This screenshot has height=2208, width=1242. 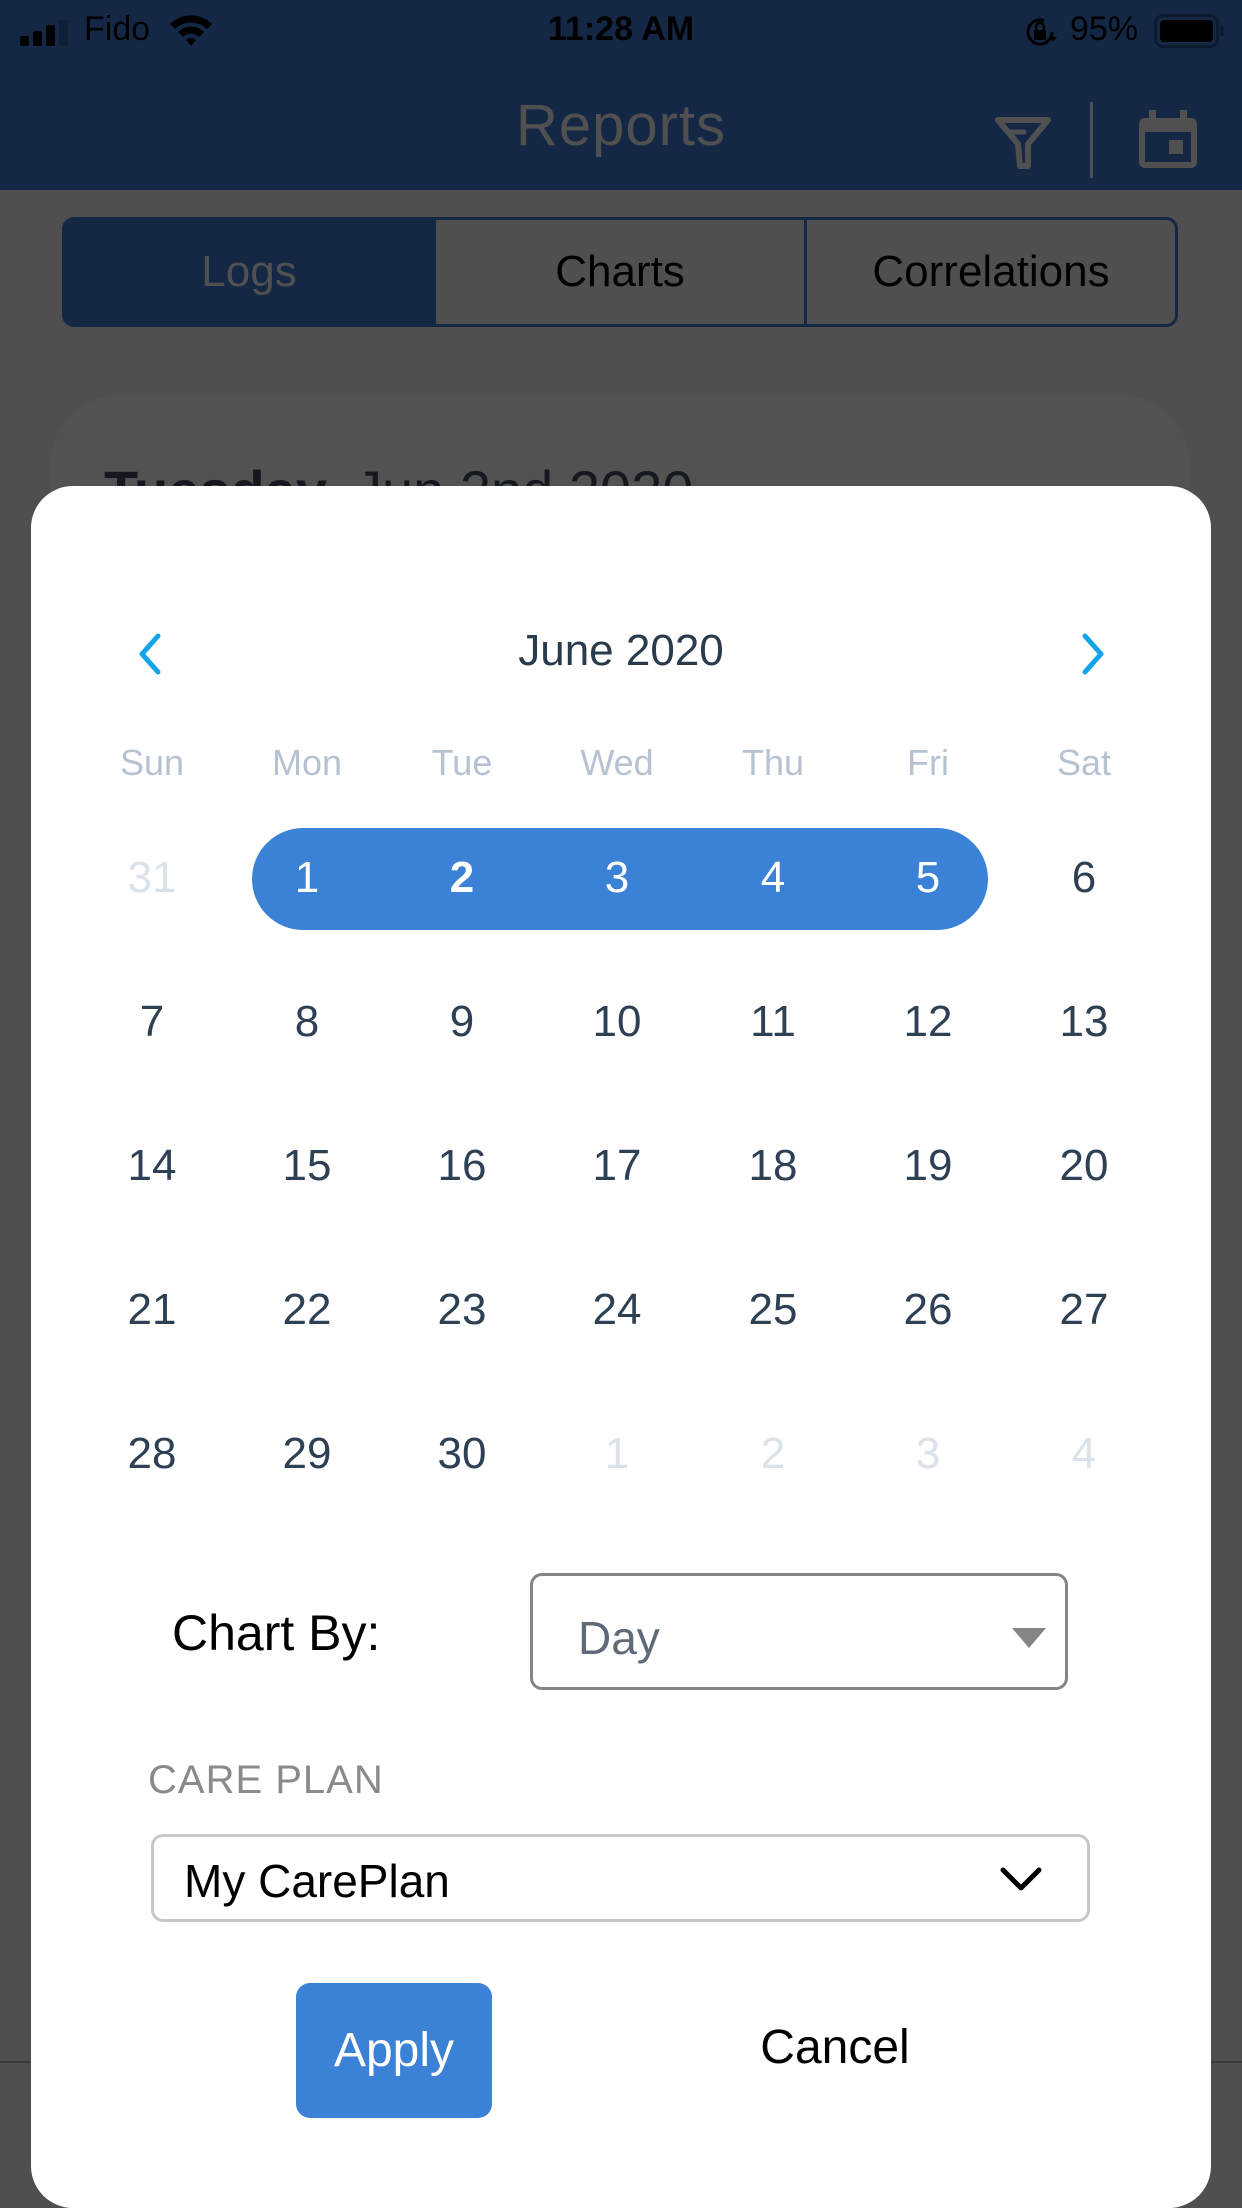 What do you see at coordinates (307, 762) in the screenshot?
I see `weekday-mon: Mon` at bounding box center [307, 762].